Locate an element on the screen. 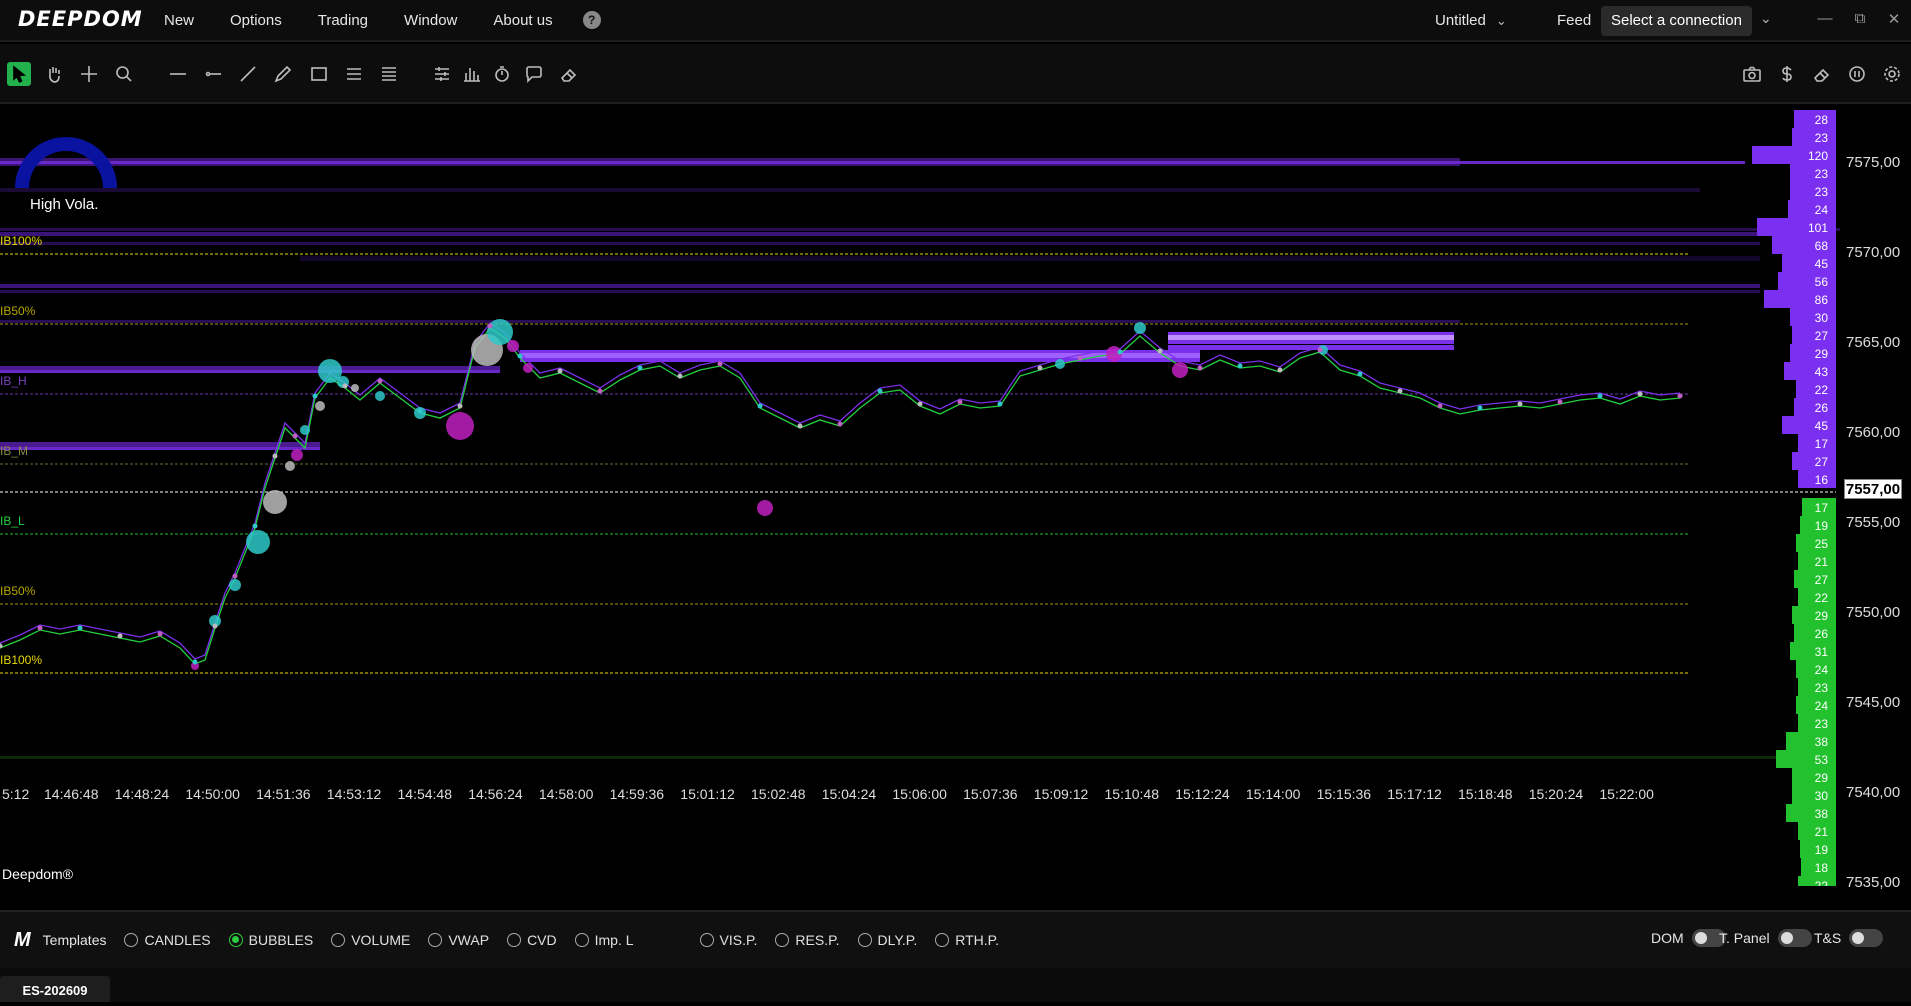  toggle-label: DOM is located at coordinates (1667, 938).